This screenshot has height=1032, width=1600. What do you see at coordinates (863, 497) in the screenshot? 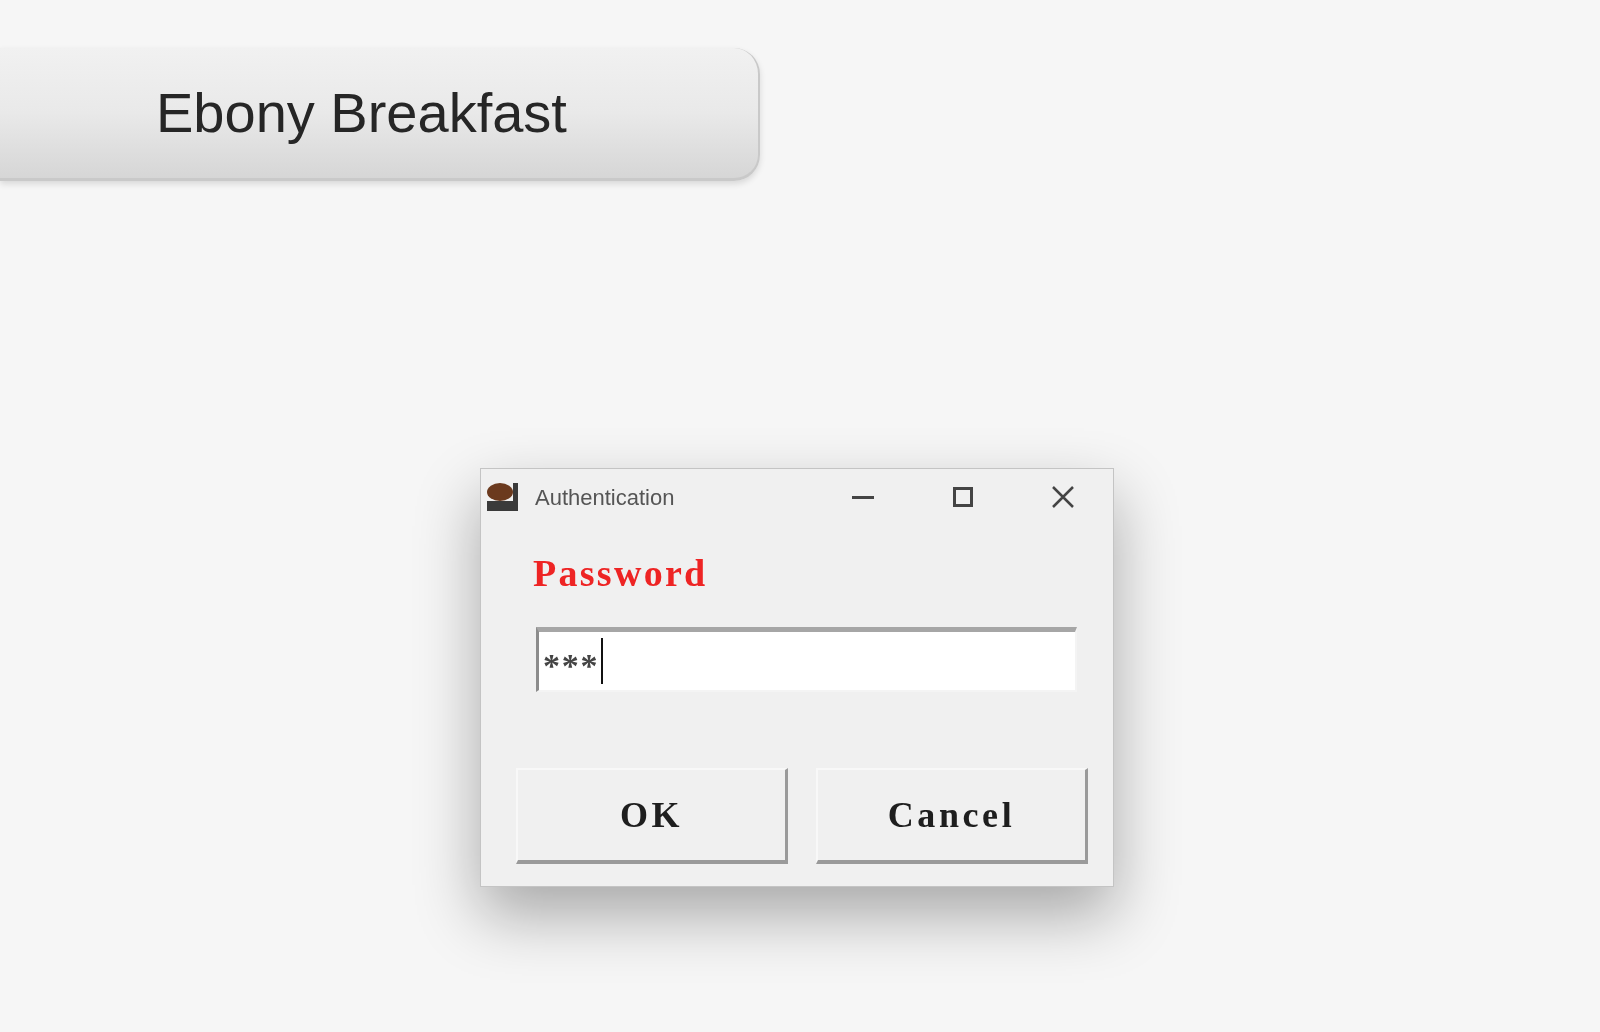
I see `minimize-icon` at bounding box center [863, 497].